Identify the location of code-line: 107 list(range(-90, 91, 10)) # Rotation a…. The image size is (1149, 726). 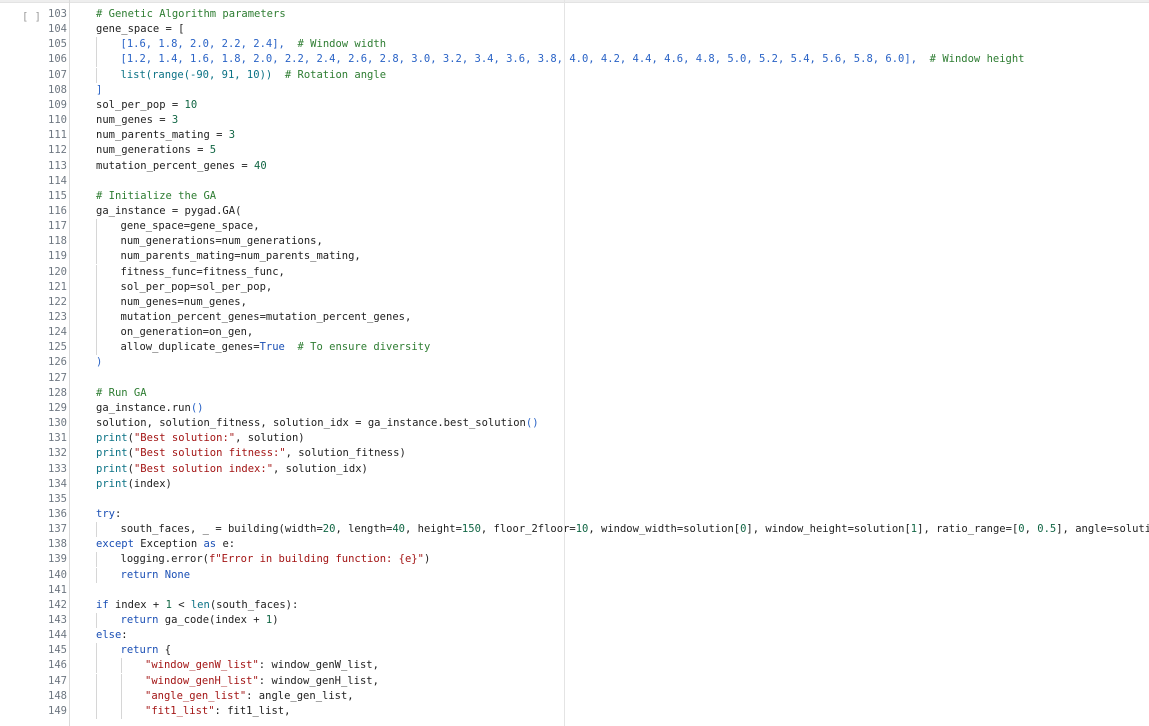
(574, 75).